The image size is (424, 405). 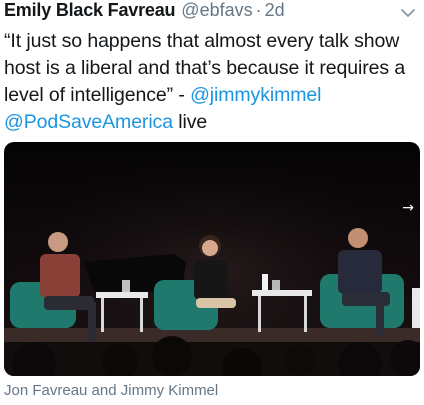 What do you see at coordinates (255, 95) in the screenshot?
I see `mention-jimmykimmel: @jimmykimmel` at bounding box center [255, 95].